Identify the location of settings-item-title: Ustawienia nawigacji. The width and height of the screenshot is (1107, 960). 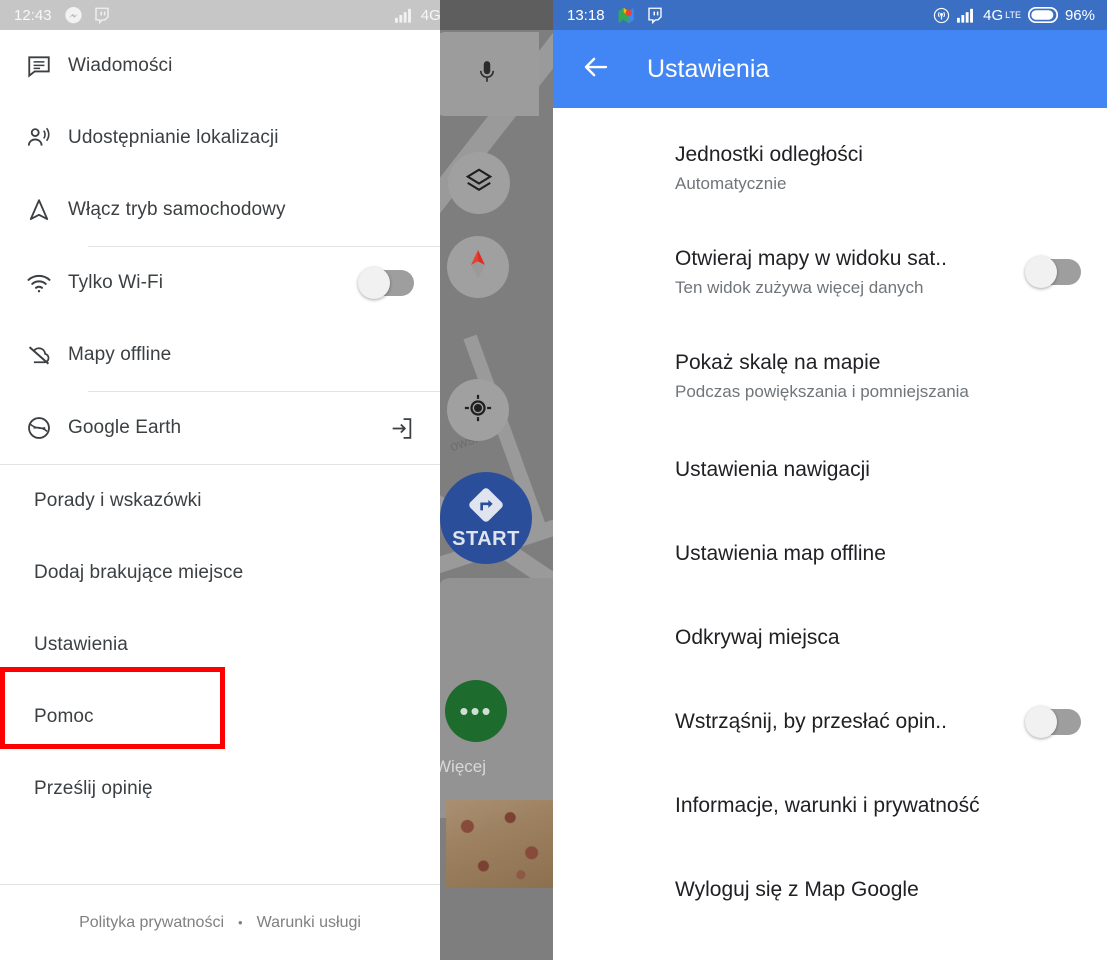
(772, 469).